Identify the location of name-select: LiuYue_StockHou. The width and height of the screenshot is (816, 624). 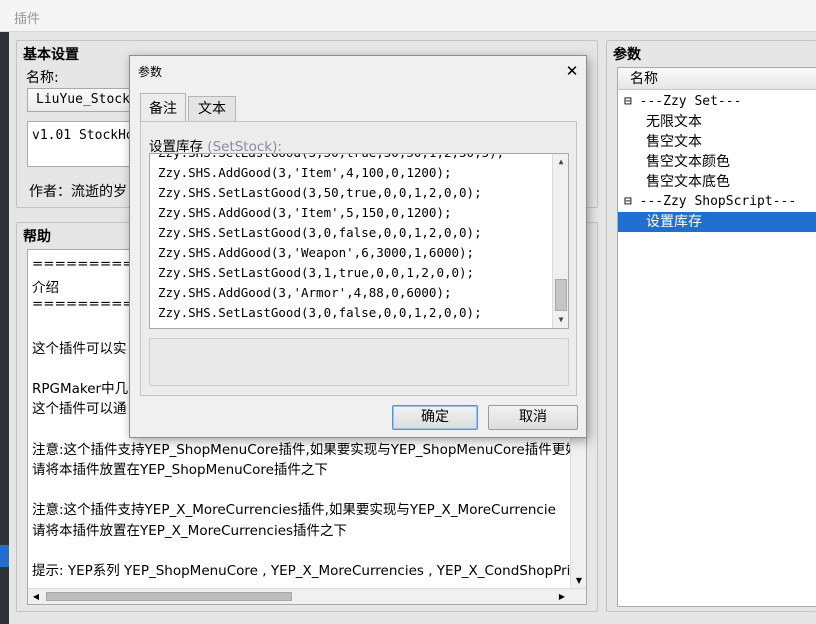
(82, 100).